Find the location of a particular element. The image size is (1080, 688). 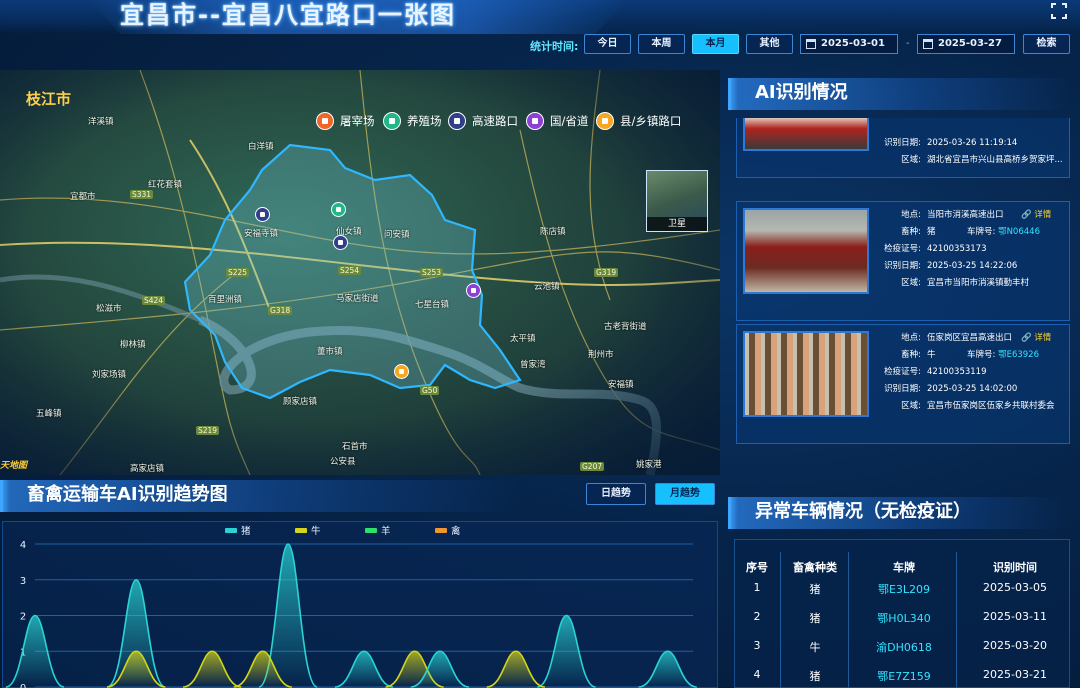

place-label: 白洋镇 is located at coordinates (261, 147).